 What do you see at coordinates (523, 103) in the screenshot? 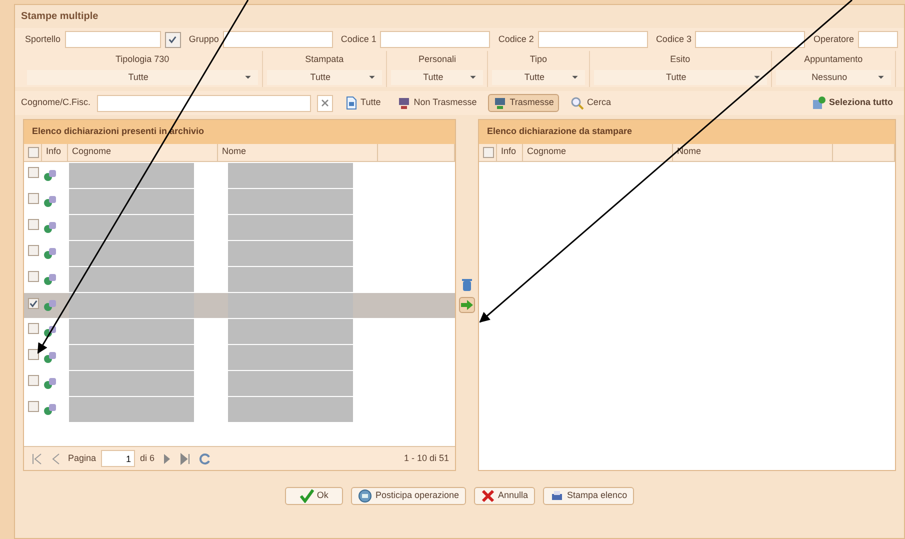
I see `filter-button: Trasmesse` at bounding box center [523, 103].